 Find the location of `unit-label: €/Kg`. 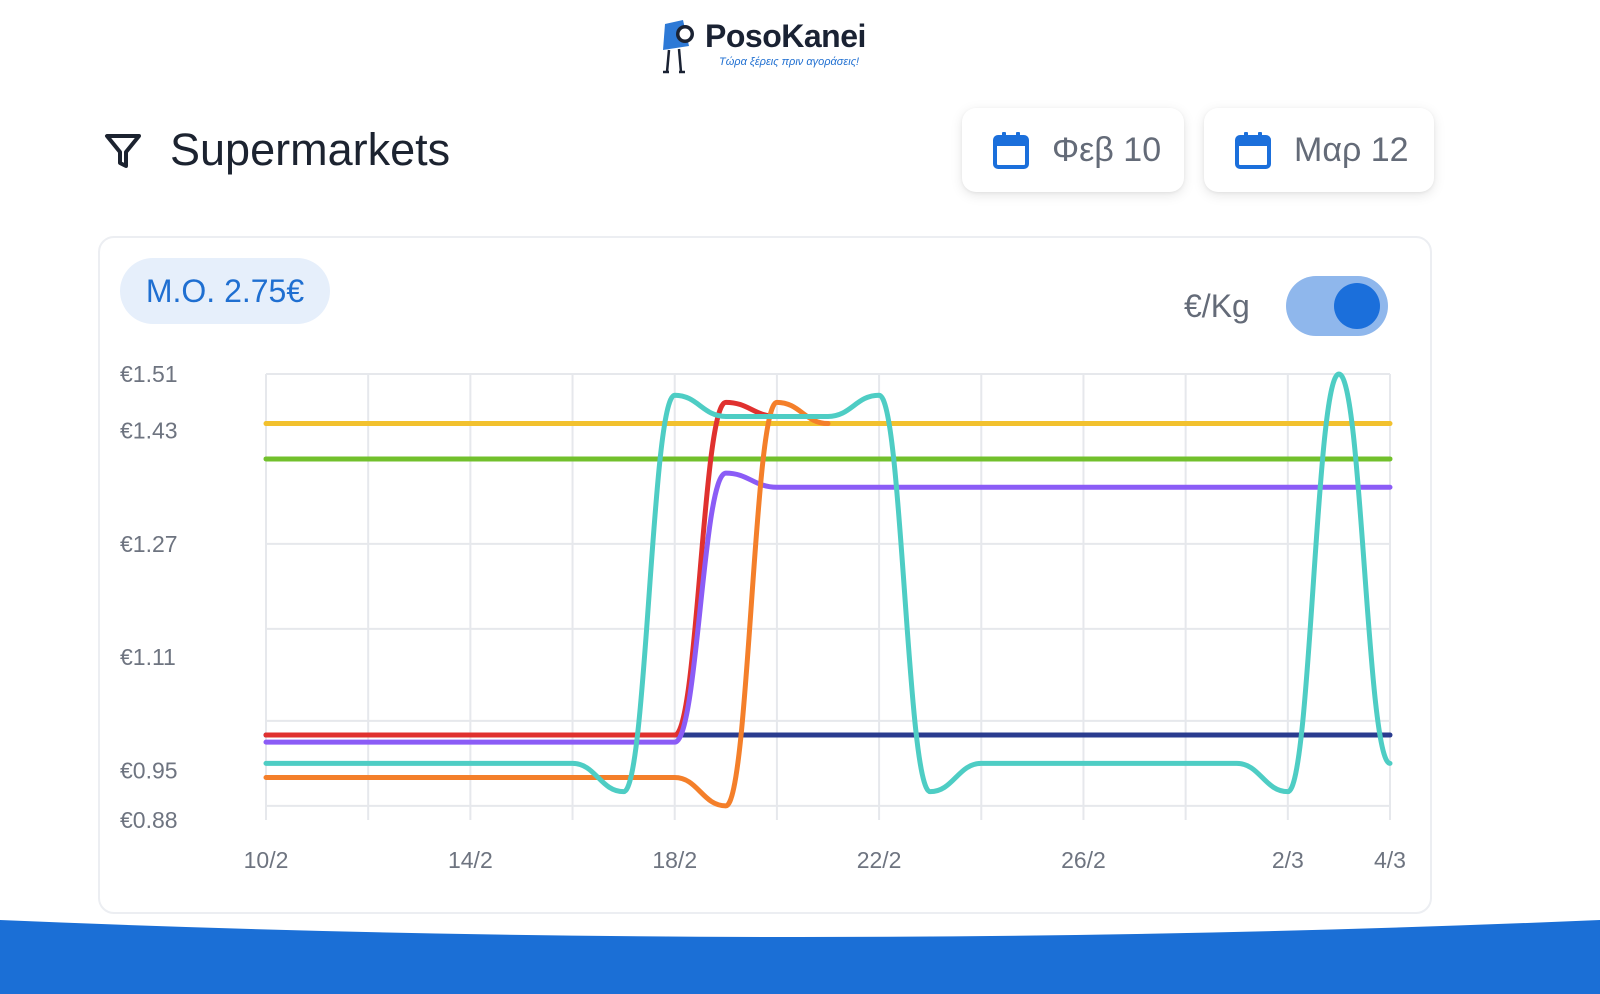

unit-label: €/Kg is located at coordinates (1217, 306).